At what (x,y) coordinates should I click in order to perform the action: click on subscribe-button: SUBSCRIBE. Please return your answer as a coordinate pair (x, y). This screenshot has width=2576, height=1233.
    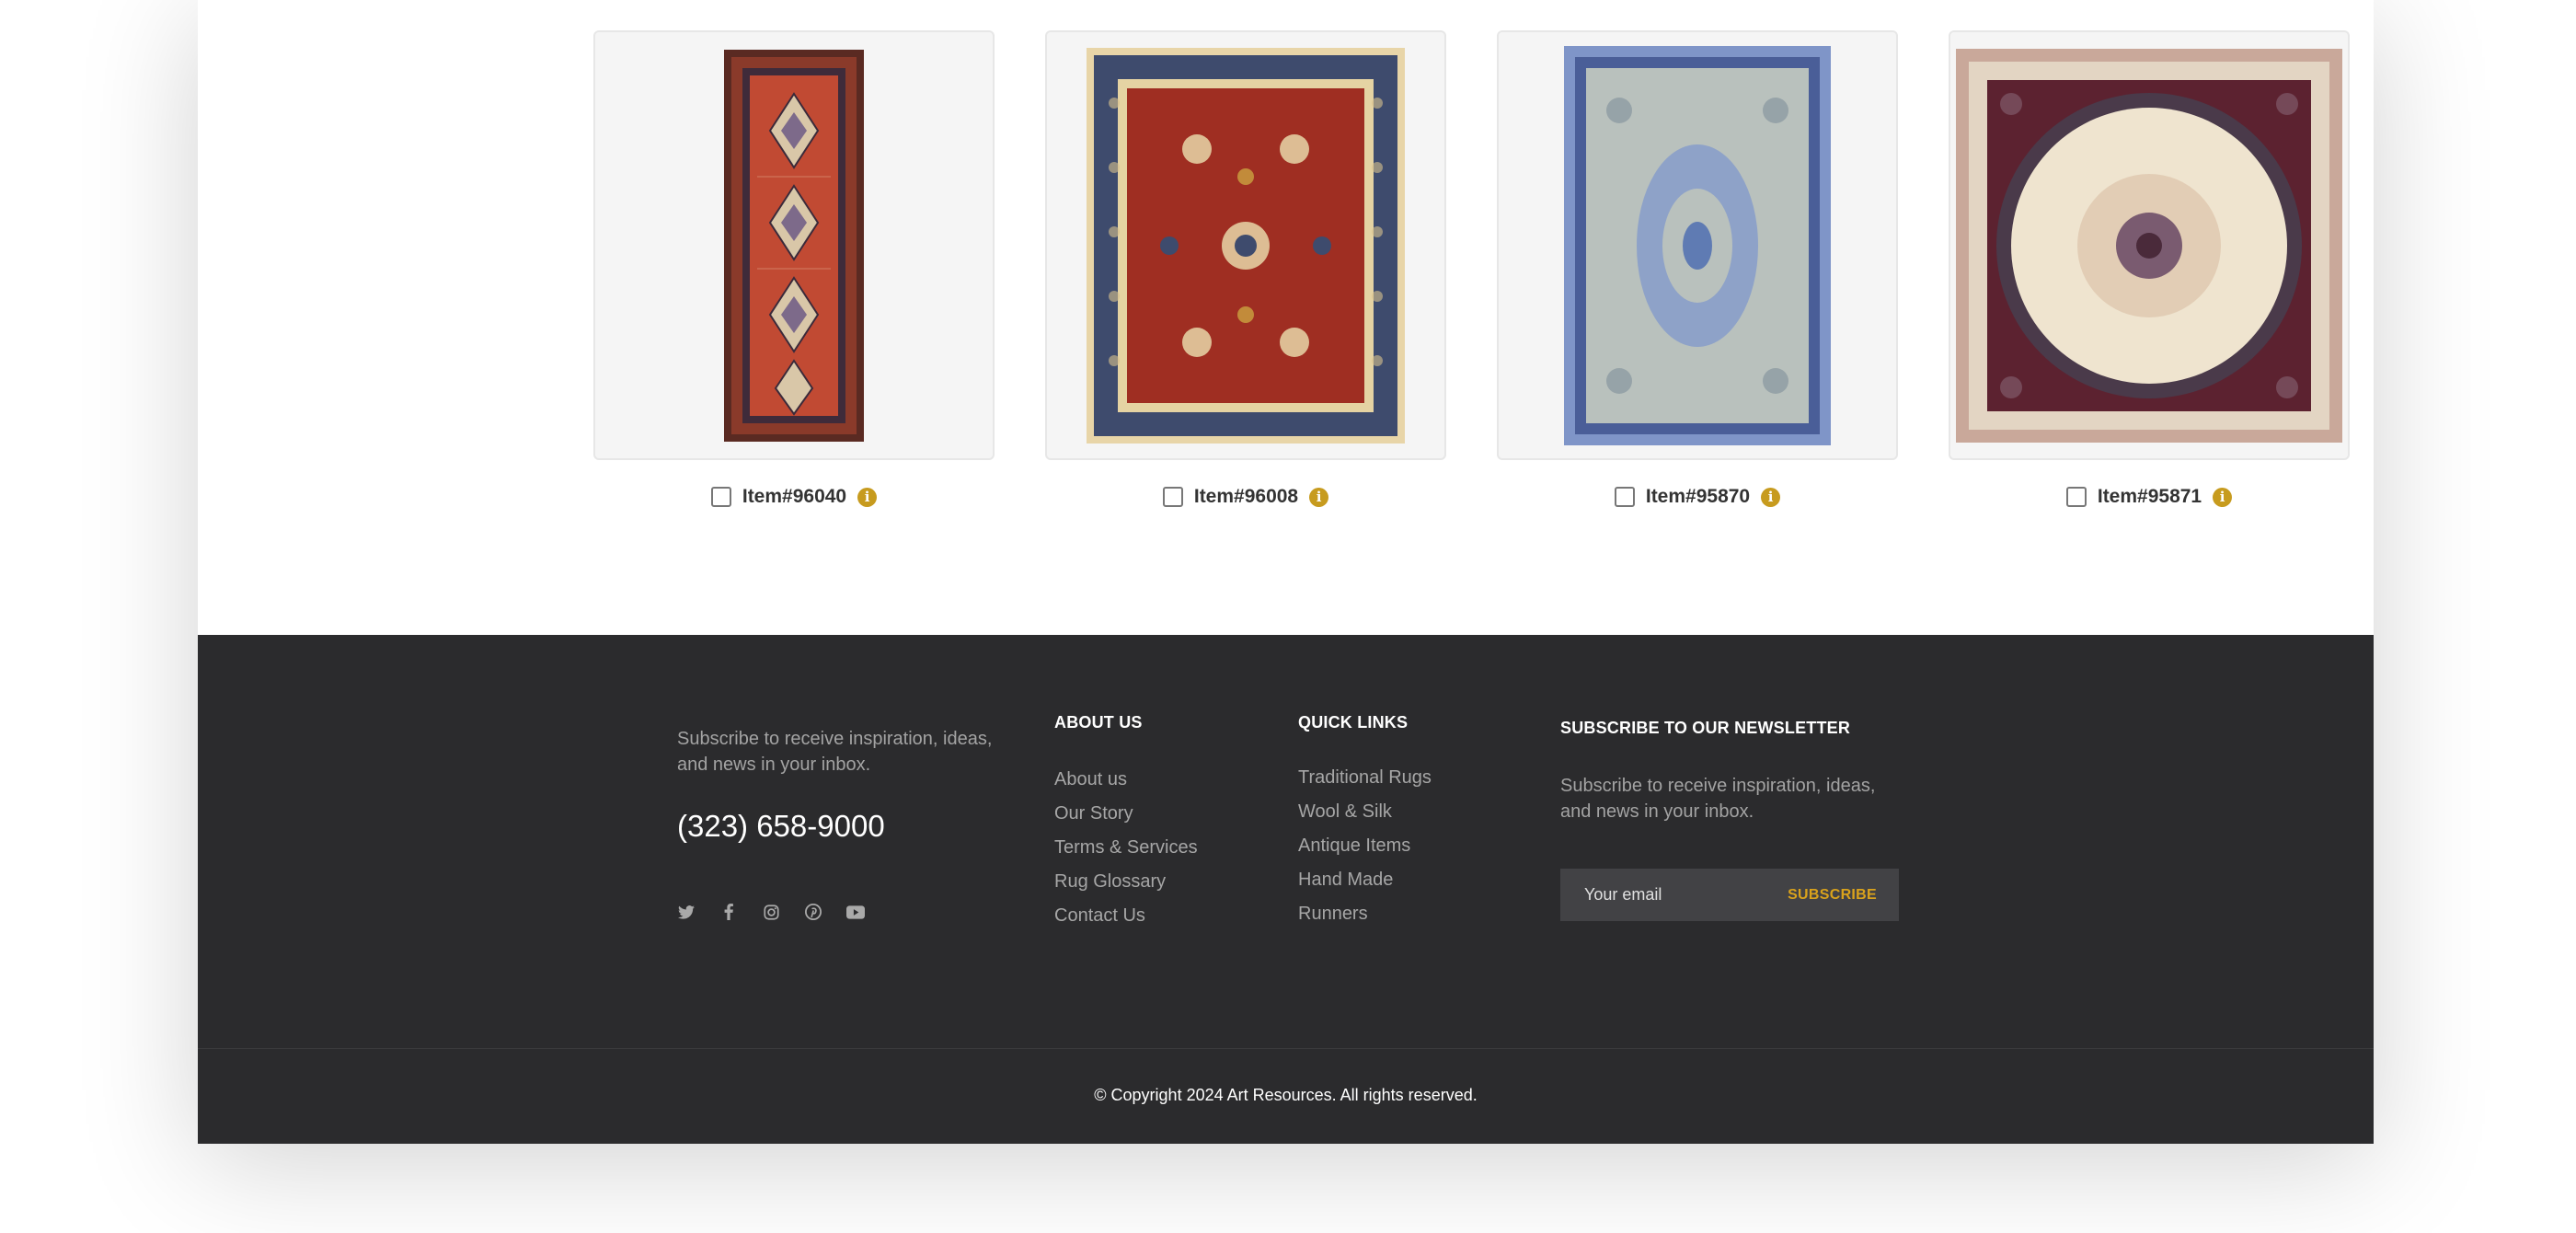
    Looking at the image, I should click on (1832, 895).